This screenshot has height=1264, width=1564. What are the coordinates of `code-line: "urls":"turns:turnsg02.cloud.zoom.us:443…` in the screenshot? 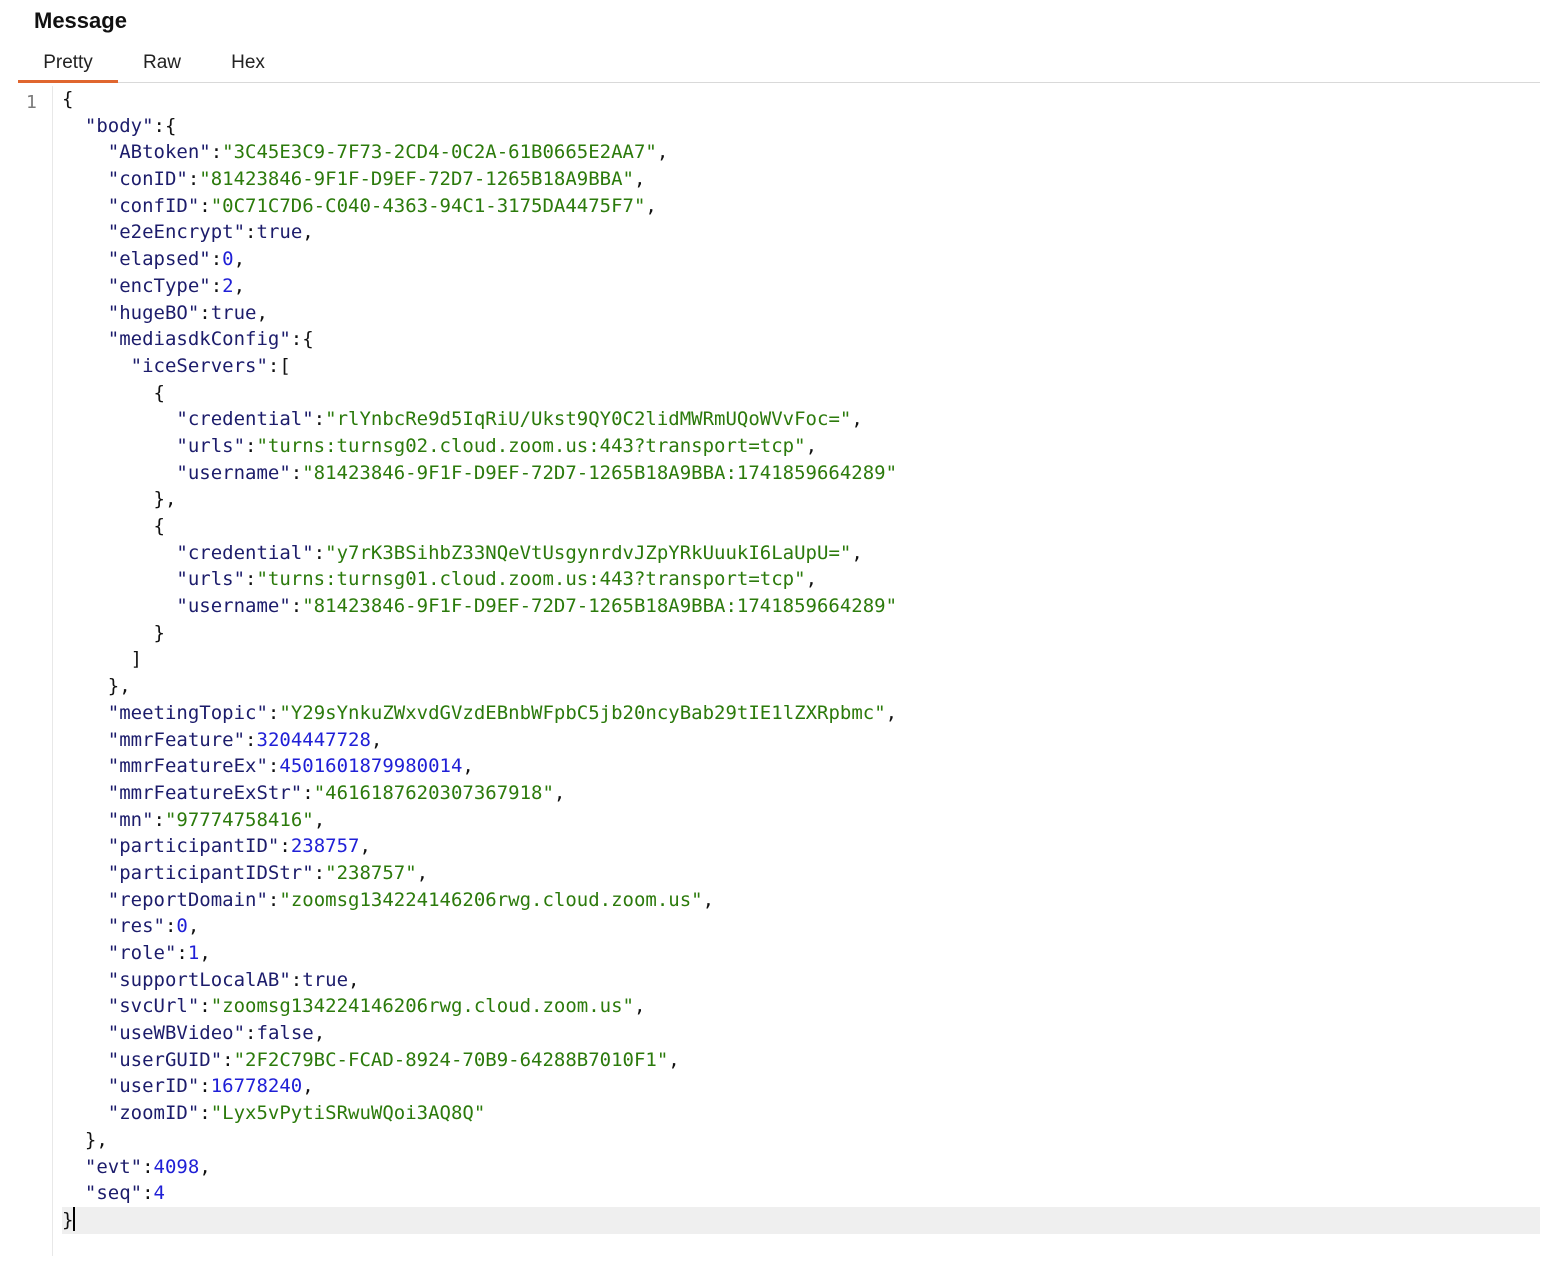 It's located at (801, 446).